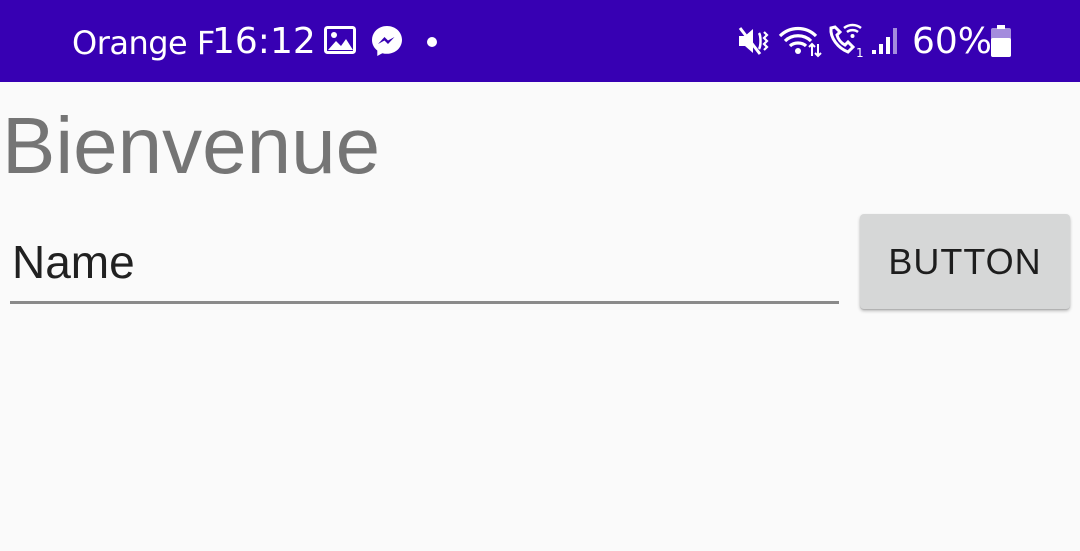 This screenshot has width=1080, height=551. I want to click on wifi-calling-icon: 1, so click(846, 40).